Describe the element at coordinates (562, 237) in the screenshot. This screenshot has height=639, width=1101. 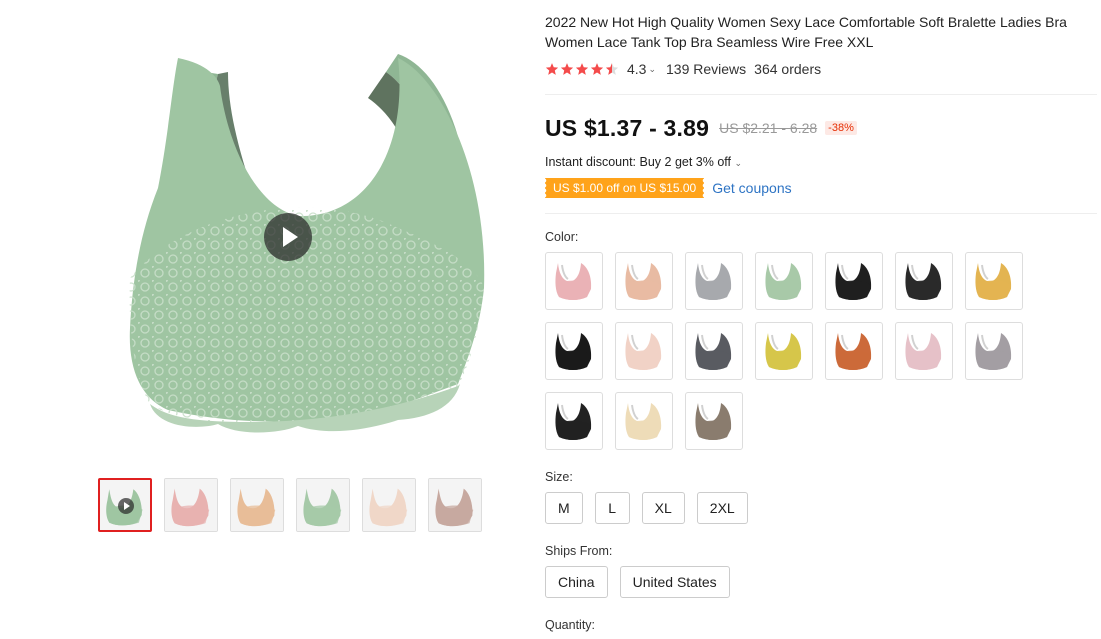
I see `color-label: Color:` at that location.